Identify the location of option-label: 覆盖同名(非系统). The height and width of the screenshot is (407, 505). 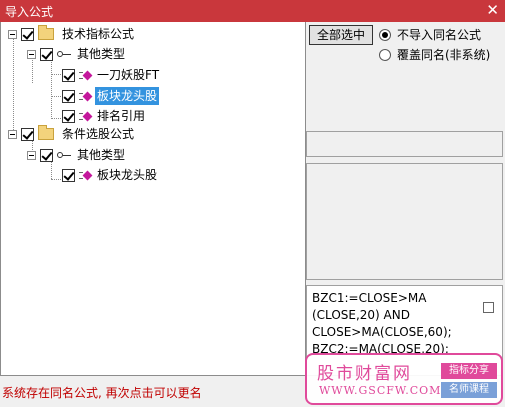
(444, 55).